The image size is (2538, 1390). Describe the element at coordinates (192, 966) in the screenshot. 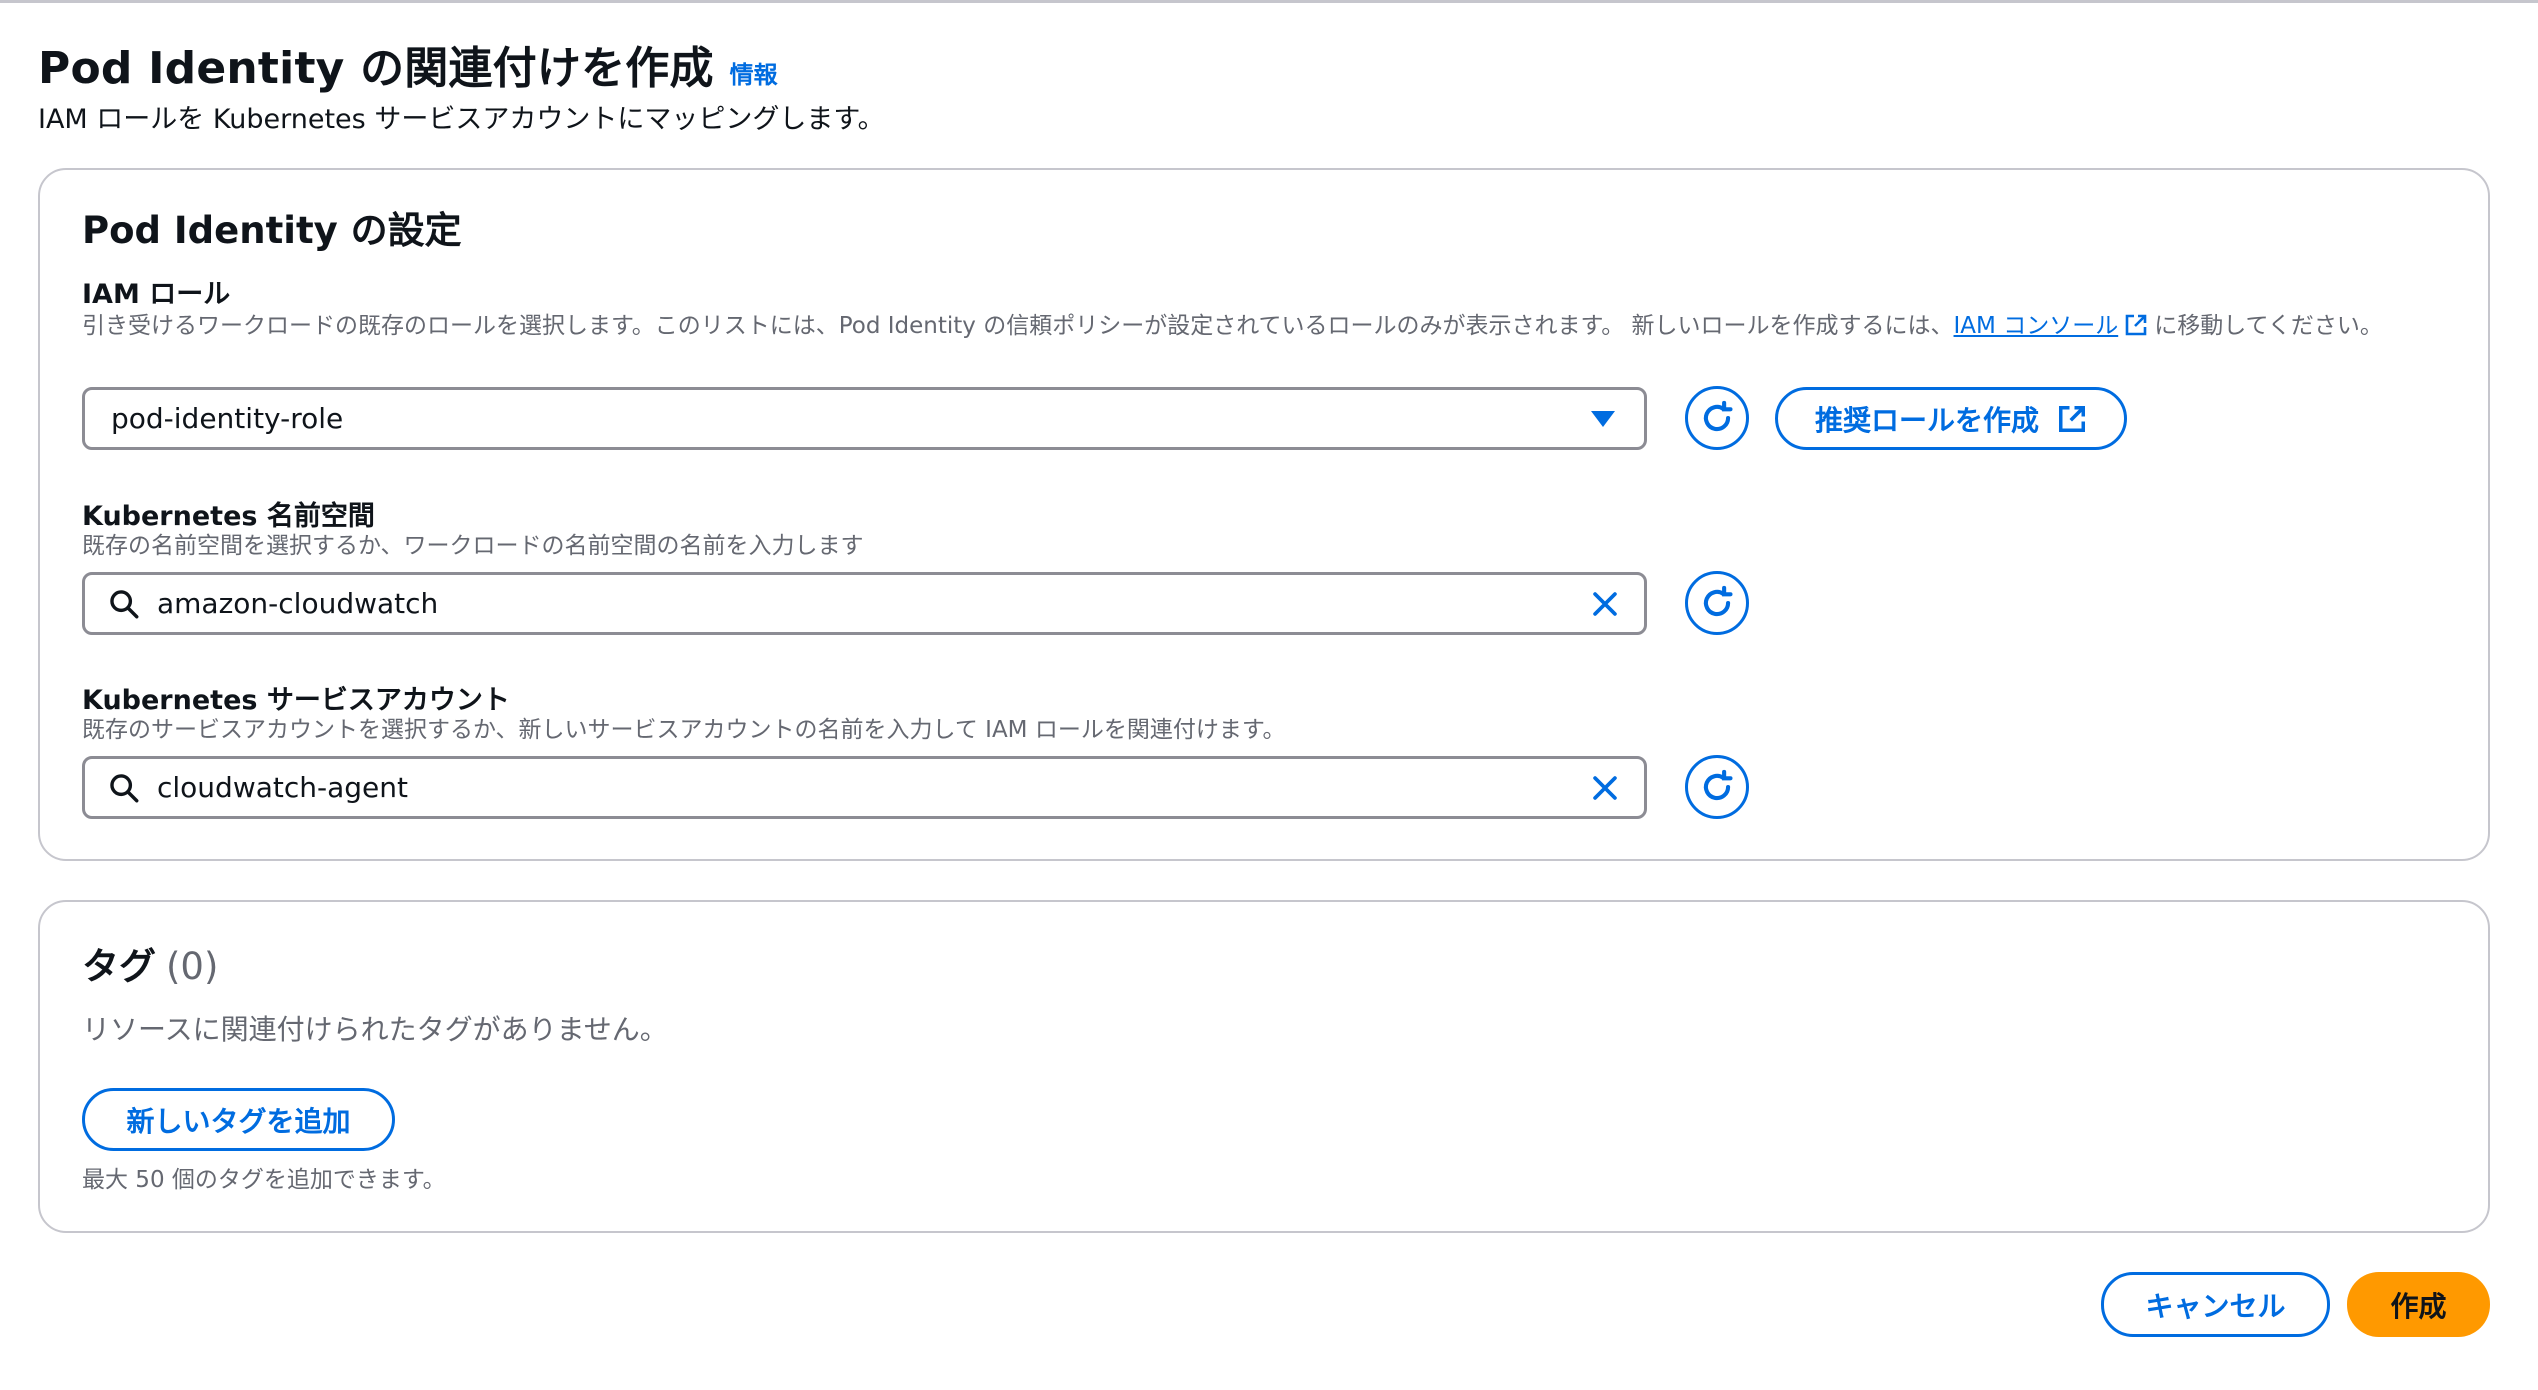

I see `tags-count: (0)` at that location.